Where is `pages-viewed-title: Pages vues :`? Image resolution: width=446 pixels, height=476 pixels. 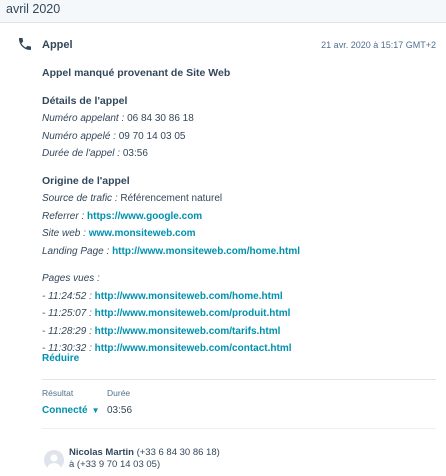
pages-viewed-title: Pages vues : is located at coordinates (71, 278).